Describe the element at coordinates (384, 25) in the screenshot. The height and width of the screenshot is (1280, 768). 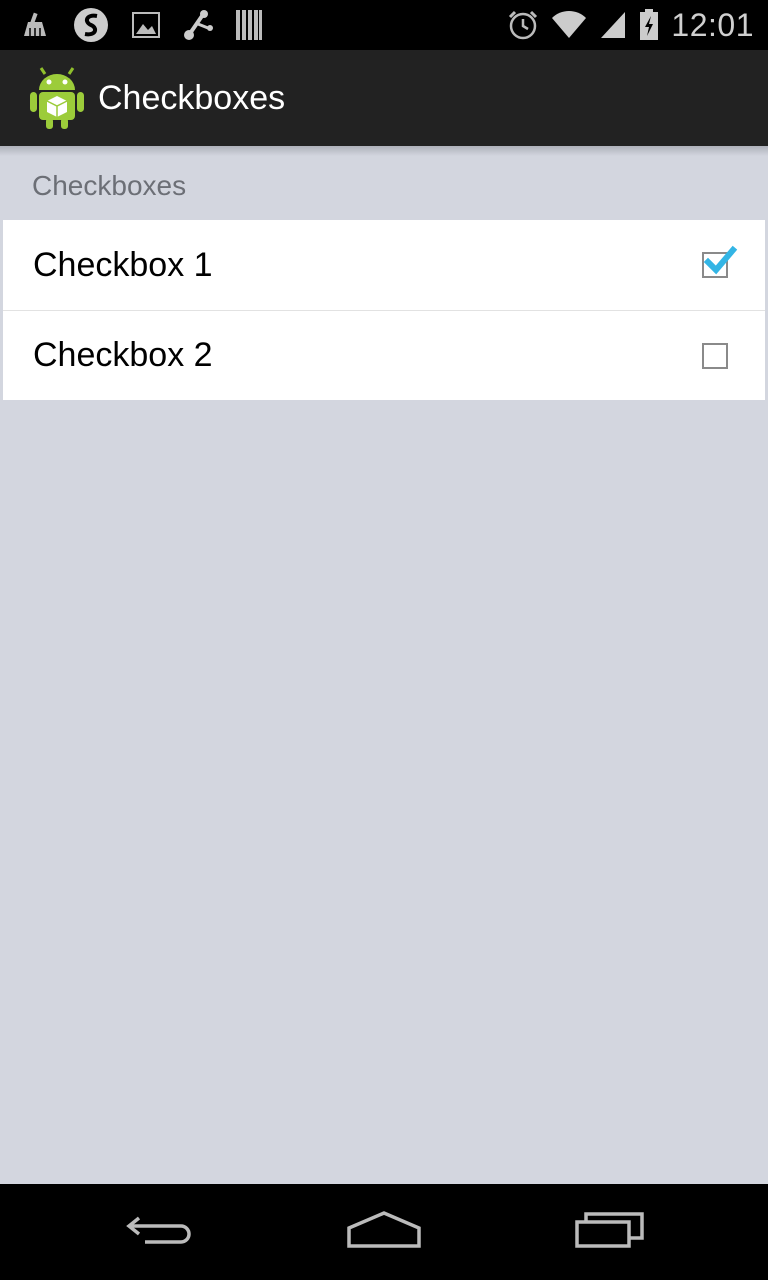
I see `status-bar: 12:01` at that location.